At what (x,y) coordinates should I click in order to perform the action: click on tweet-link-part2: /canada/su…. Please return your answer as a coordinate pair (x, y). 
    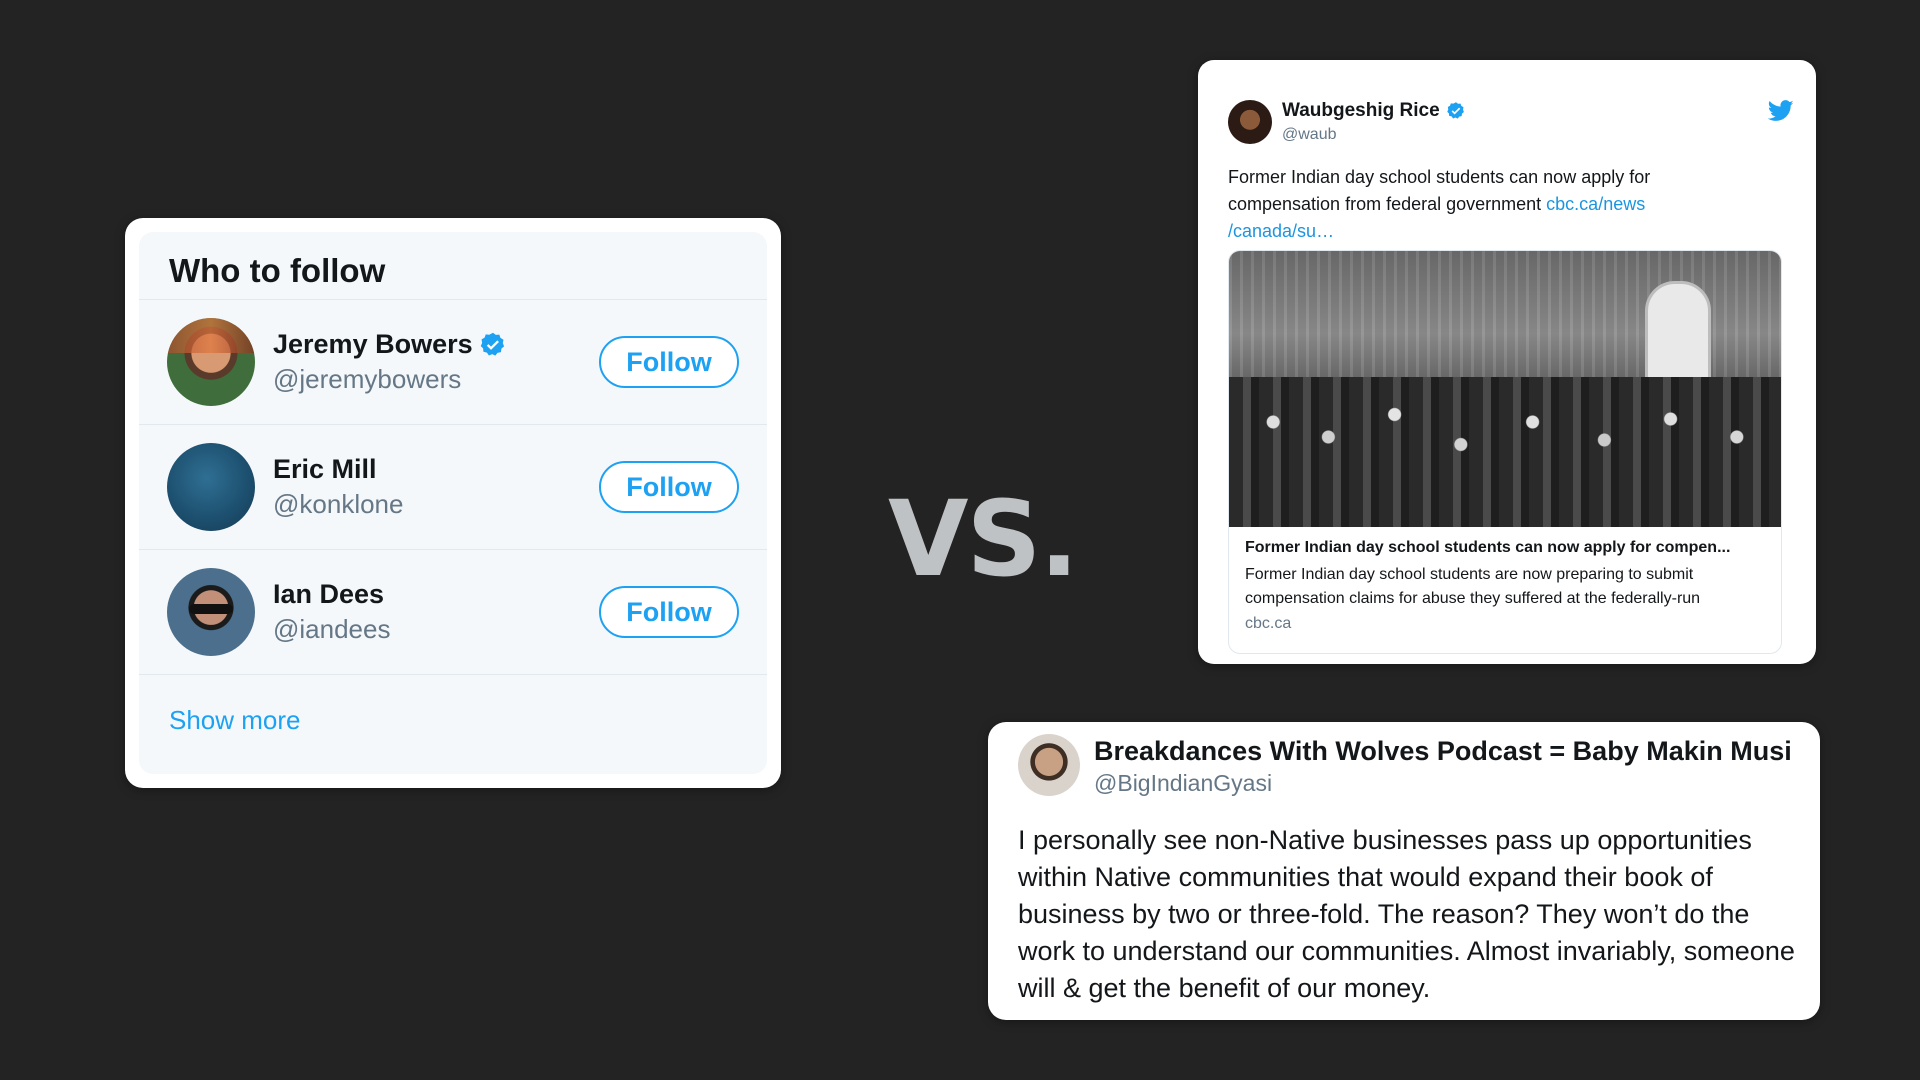
    Looking at the image, I should click on (1281, 231).